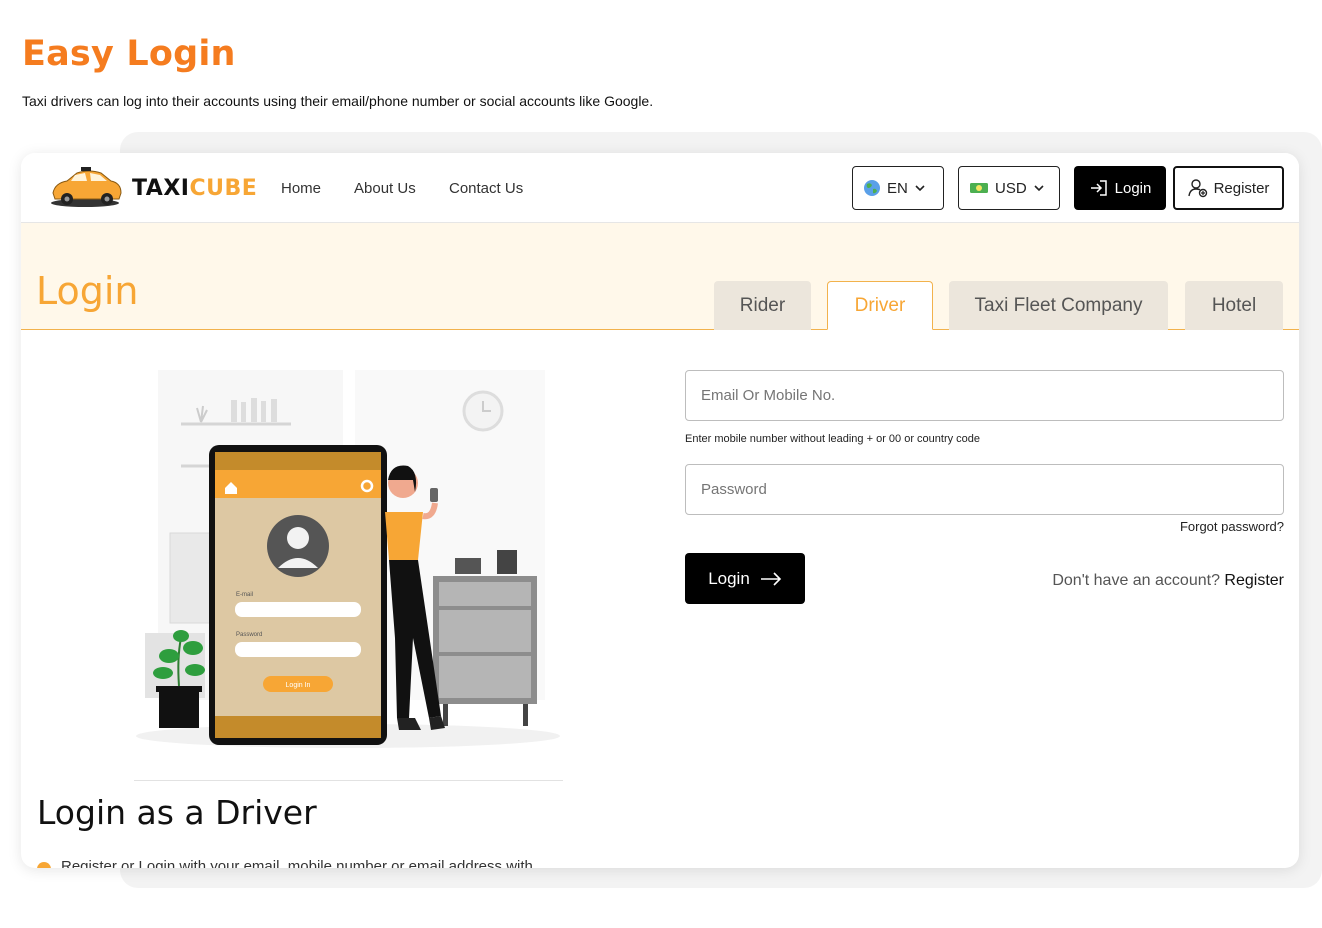 The width and height of the screenshot is (1322, 928). Describe the element at coordinates (880, 305) in the screenshot. I see `tab-driver: Driver` at that location.